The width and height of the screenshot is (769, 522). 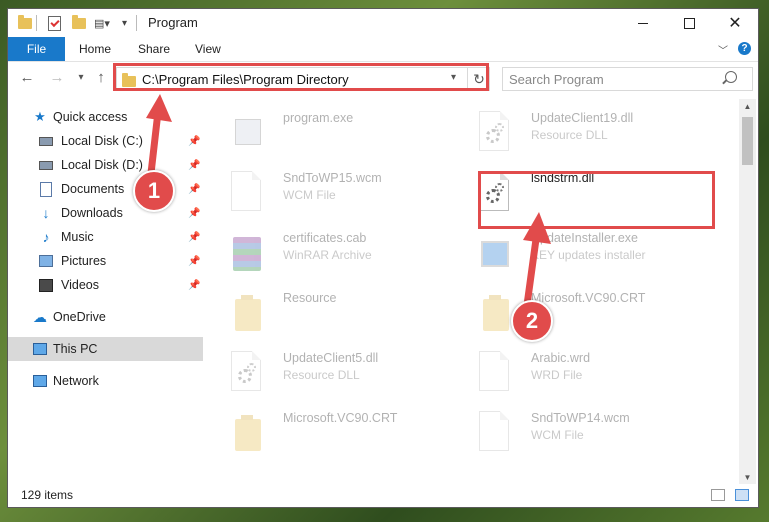 What do you see at coordinates (301, 77) in the screenshot?
I see `address-highlight-box` at bounding box center [301, 77].